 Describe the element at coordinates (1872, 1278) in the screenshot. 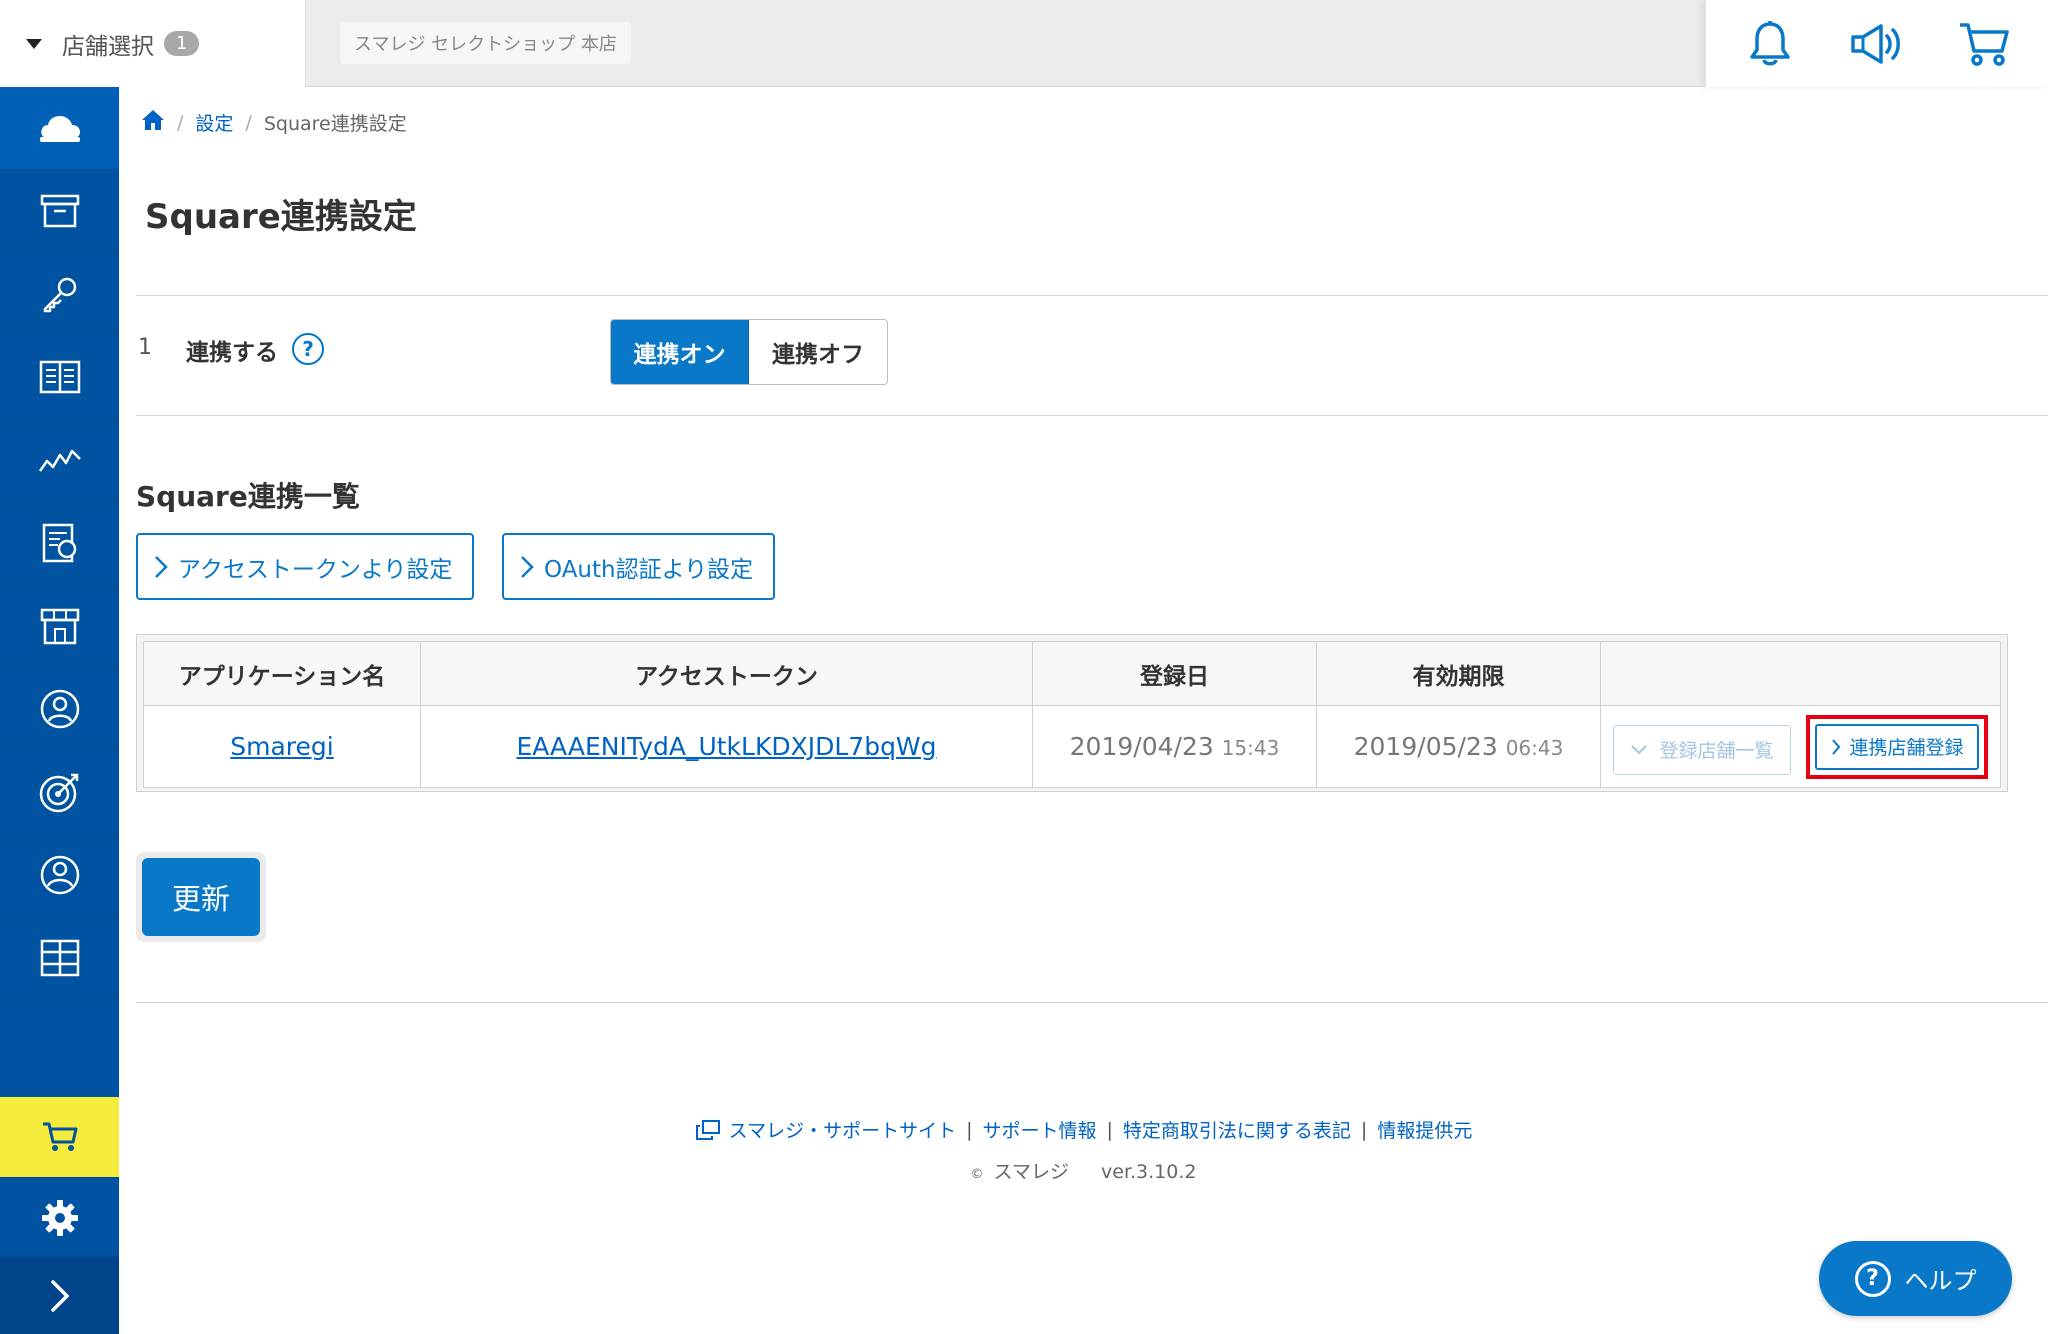

I see `question-icon: ?` at that location.